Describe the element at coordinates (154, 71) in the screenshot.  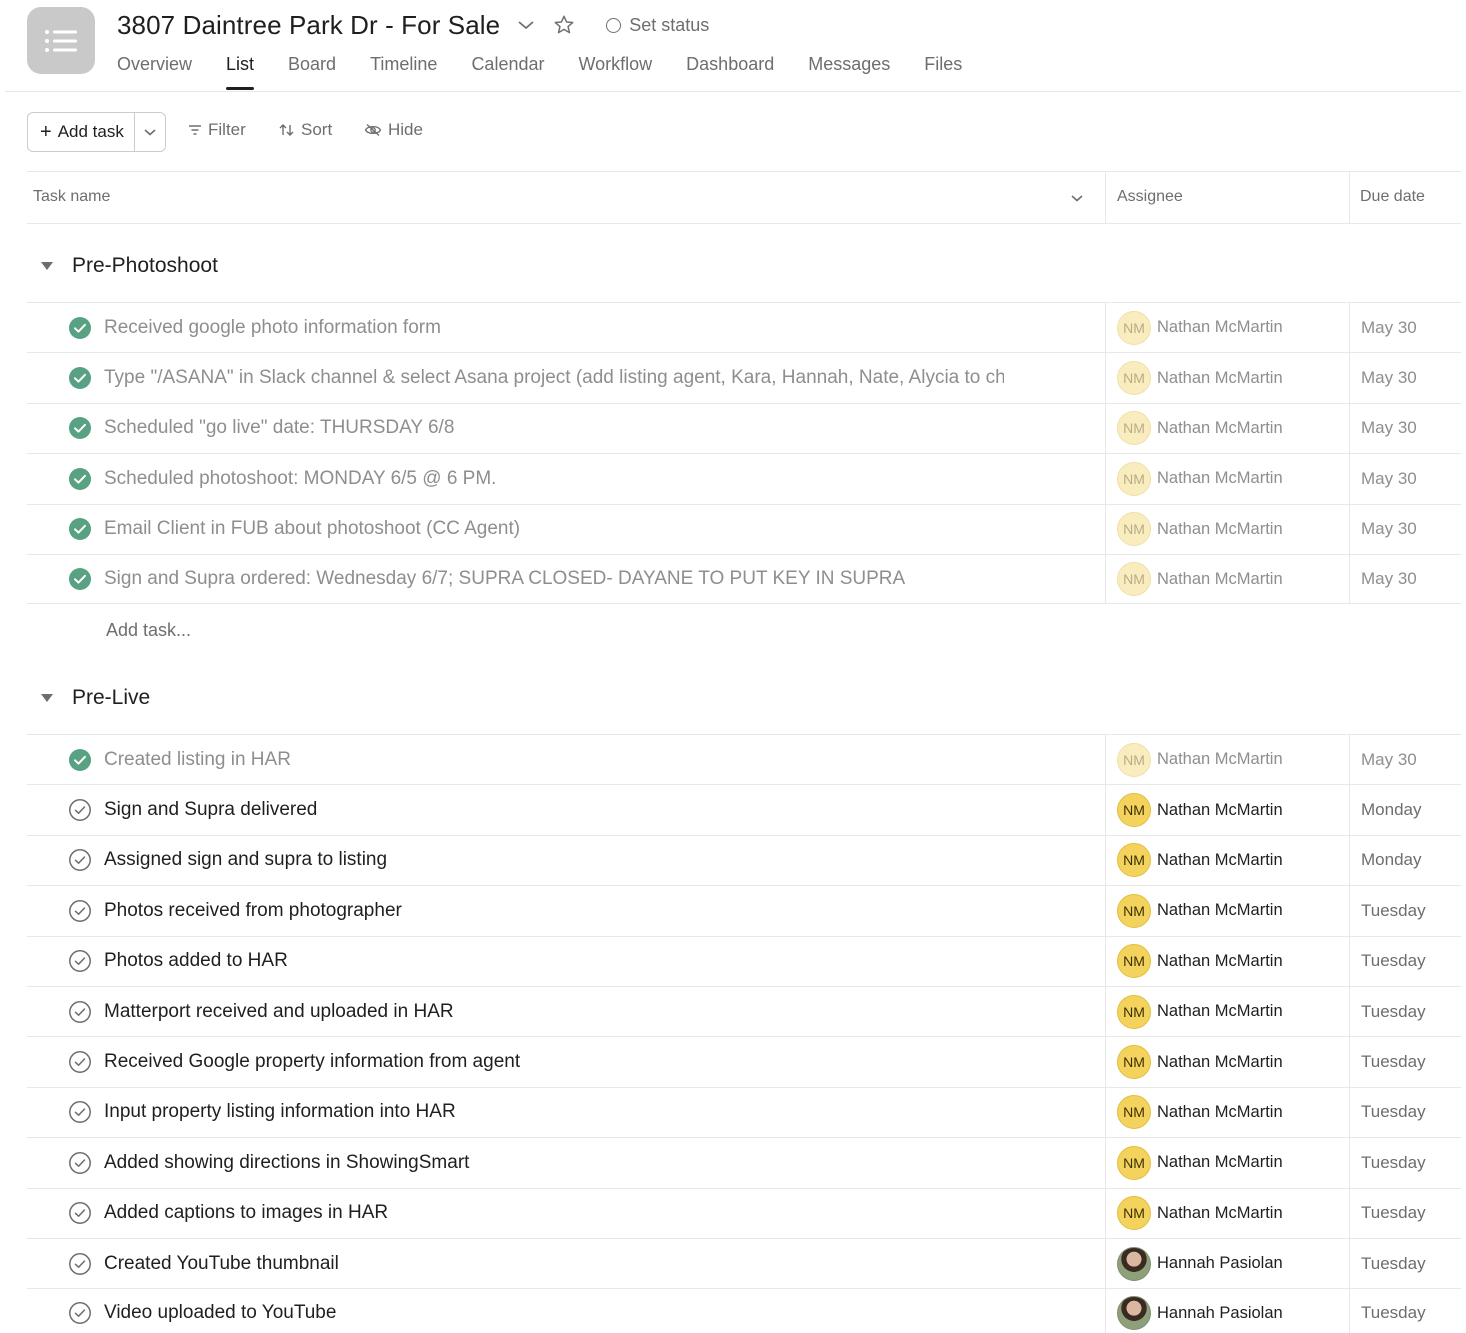
I see `tab-overview: Overview` at that location.